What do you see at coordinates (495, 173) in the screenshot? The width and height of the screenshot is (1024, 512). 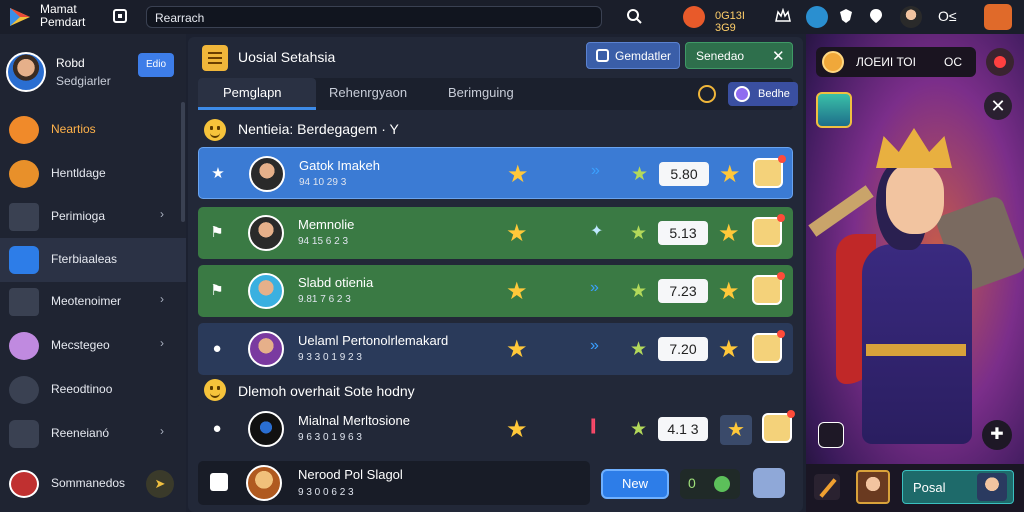 I see `list-item: ★ Gatok Imakeh 94 10 29 3 ★ » ★ 5.80 ★` at bounding box center [495, 173].